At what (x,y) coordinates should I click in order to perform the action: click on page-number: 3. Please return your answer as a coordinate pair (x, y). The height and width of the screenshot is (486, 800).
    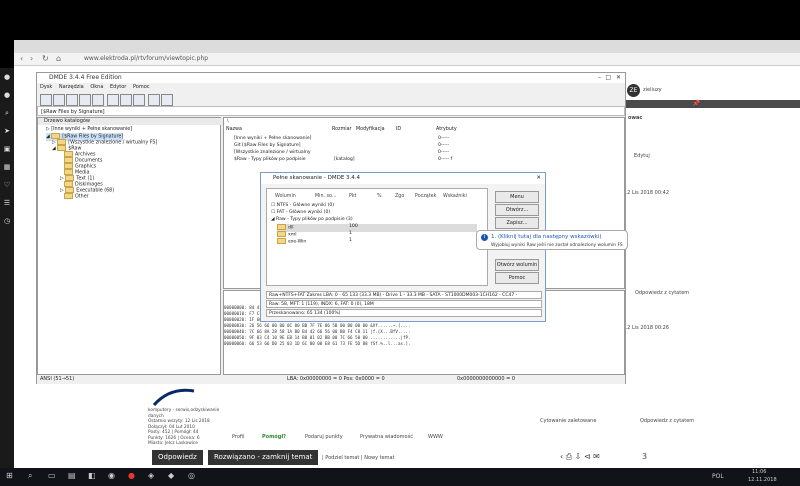
    Looking at the image, I should click on (644, 456).